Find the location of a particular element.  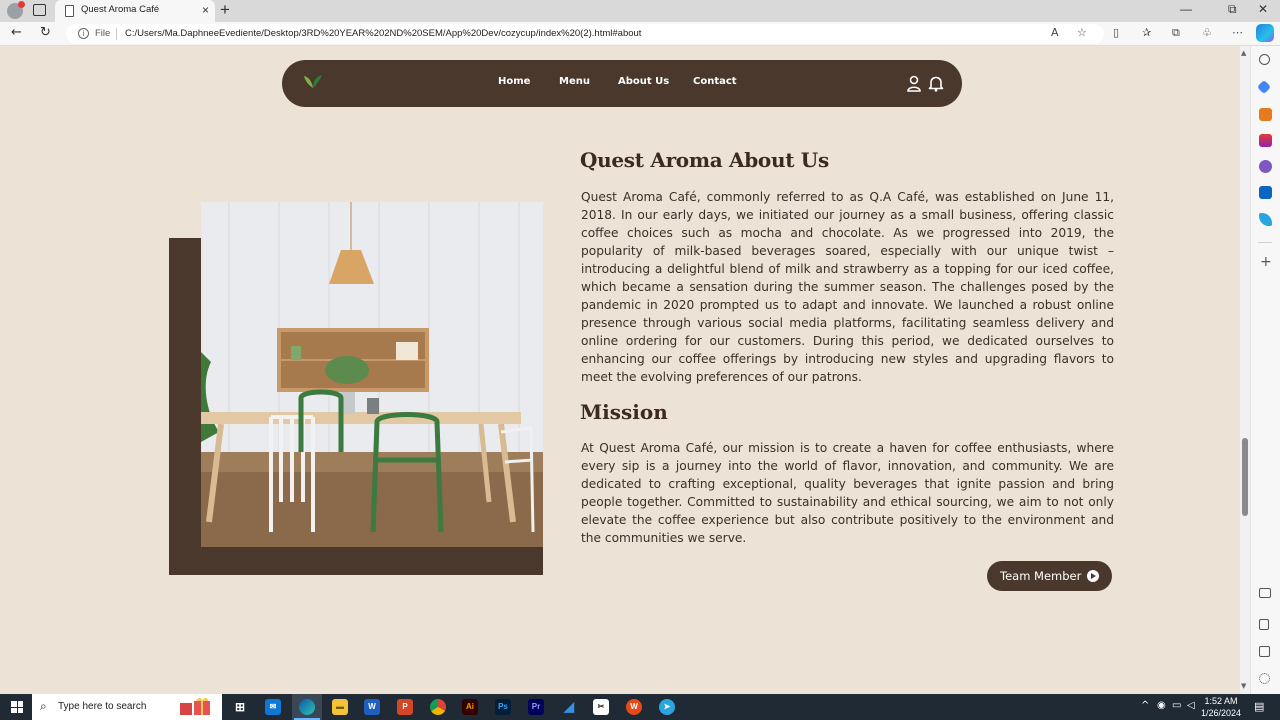

file-explorer-icon: ▬ is located at coordinates (340, 707).